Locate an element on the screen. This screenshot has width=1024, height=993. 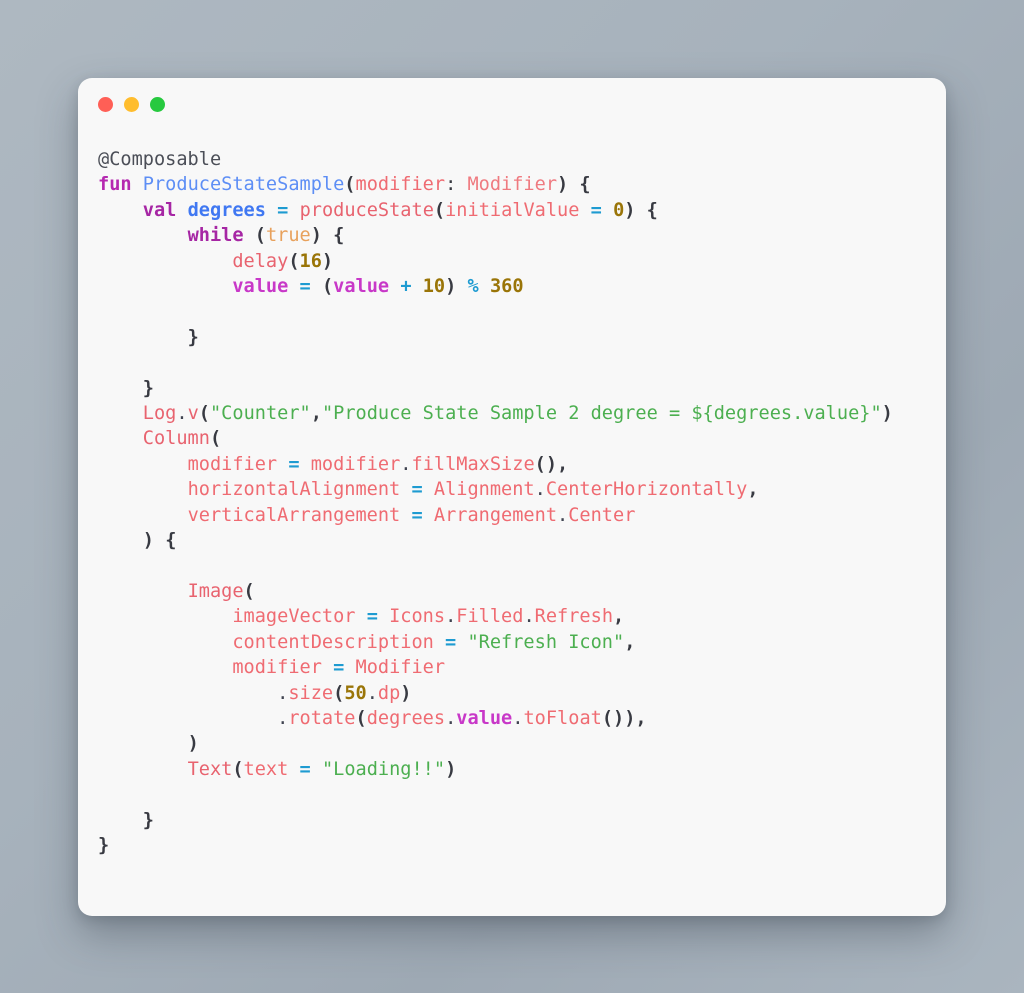
code-token: Log is located at coordinates (159, 414).